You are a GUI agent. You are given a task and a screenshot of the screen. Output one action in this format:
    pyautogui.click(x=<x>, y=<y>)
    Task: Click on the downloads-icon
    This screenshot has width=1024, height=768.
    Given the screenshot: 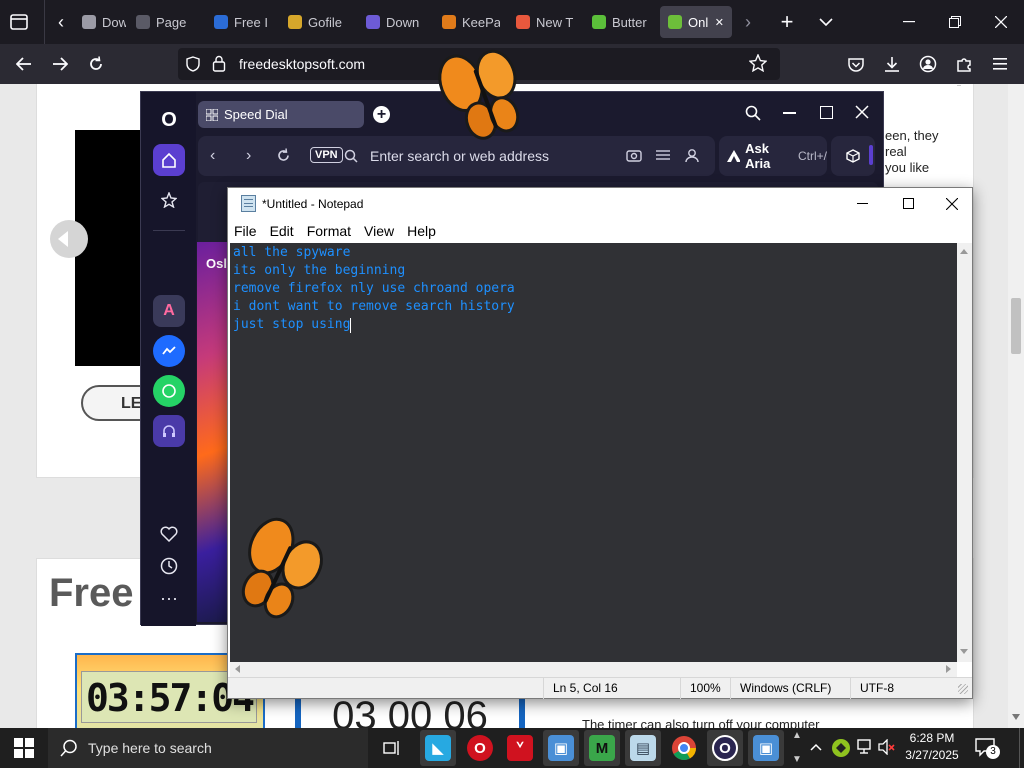 What is the action you would take?
    pyautogui.click(x=892, y=64)
    